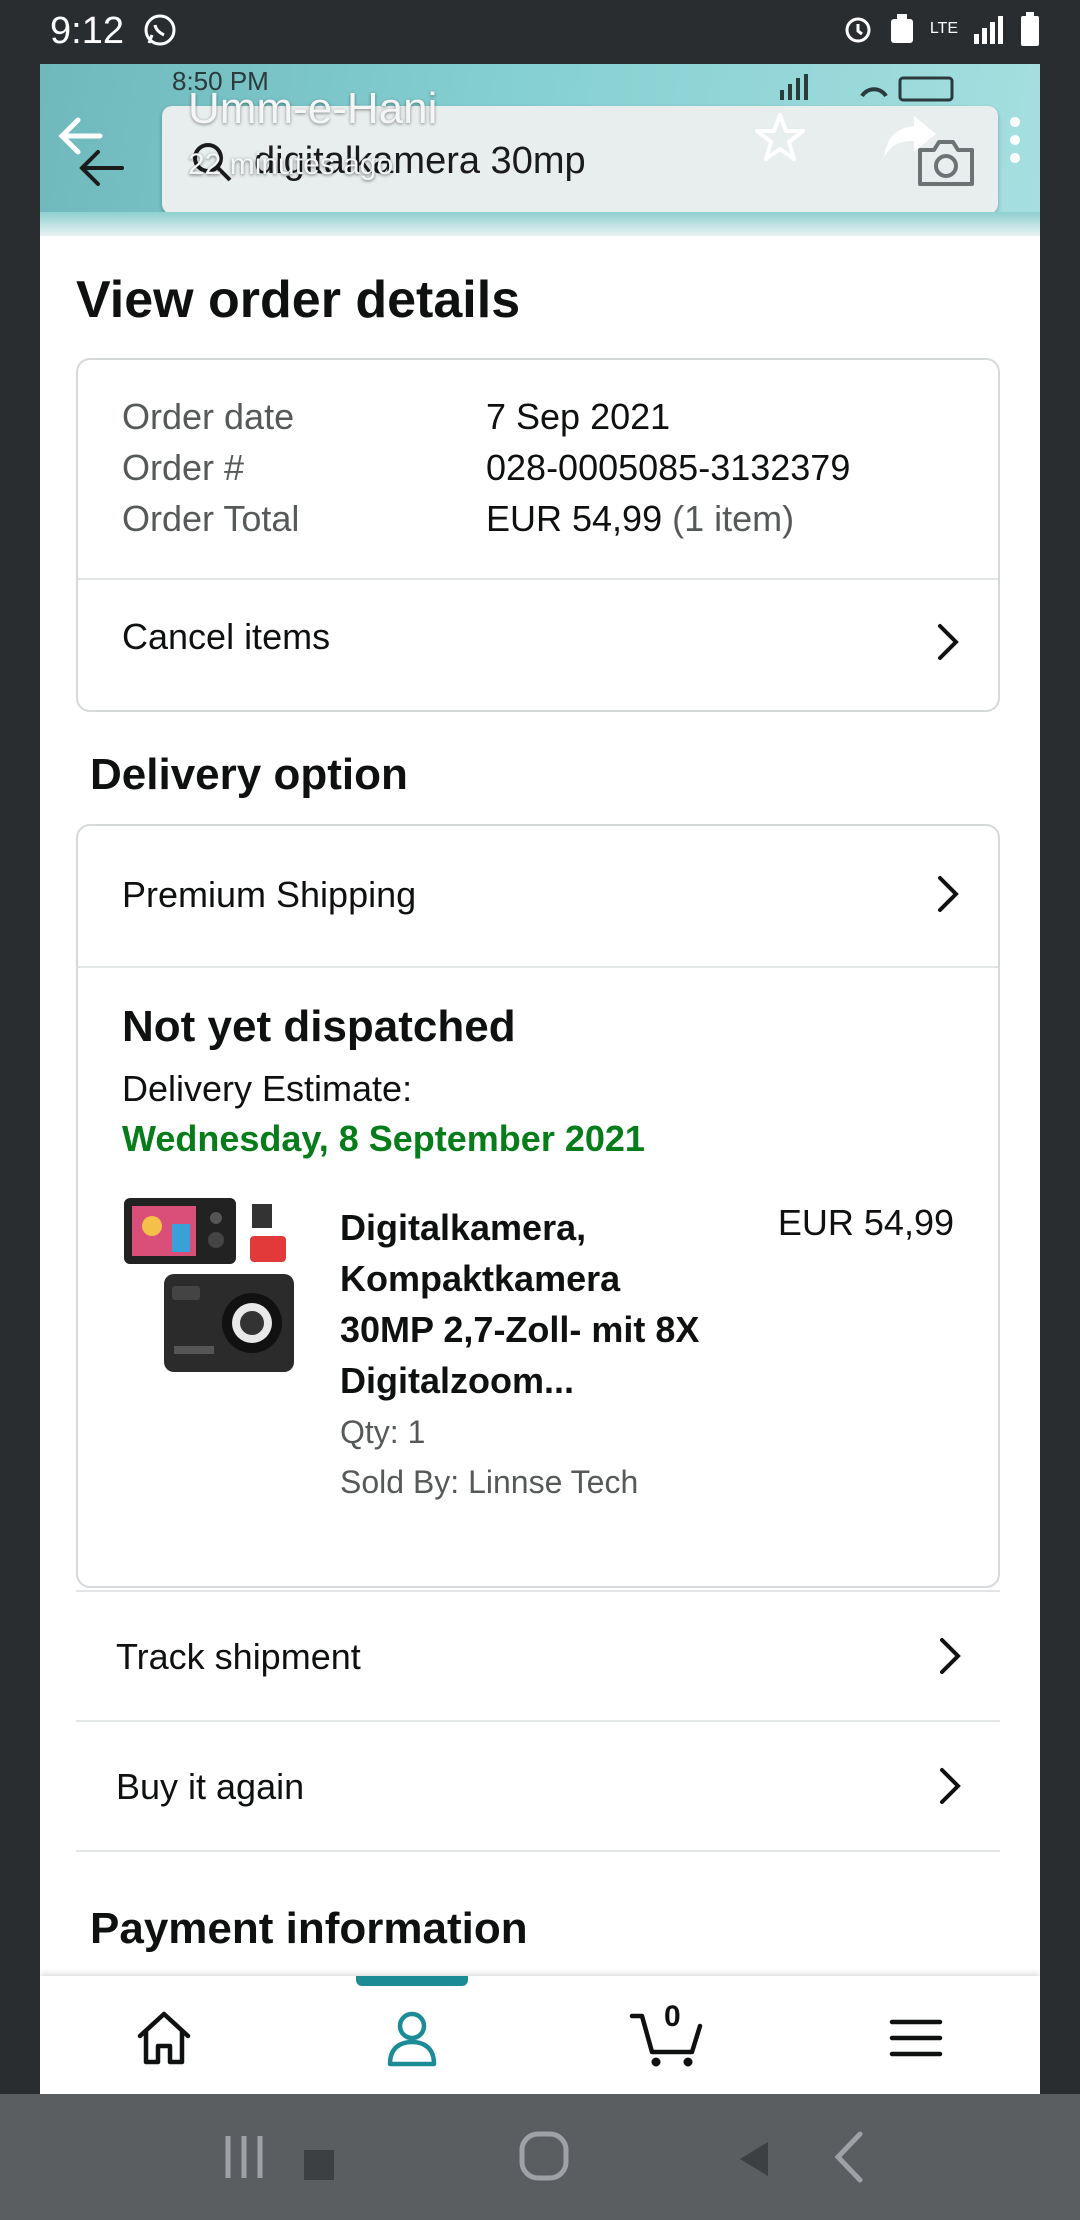 The width and height of the screenshot is (1080, 2220). Describe the element at coordinates (463, 1227) in the screenshot. I see `product-title-line: Digitalkamera,` at that location.